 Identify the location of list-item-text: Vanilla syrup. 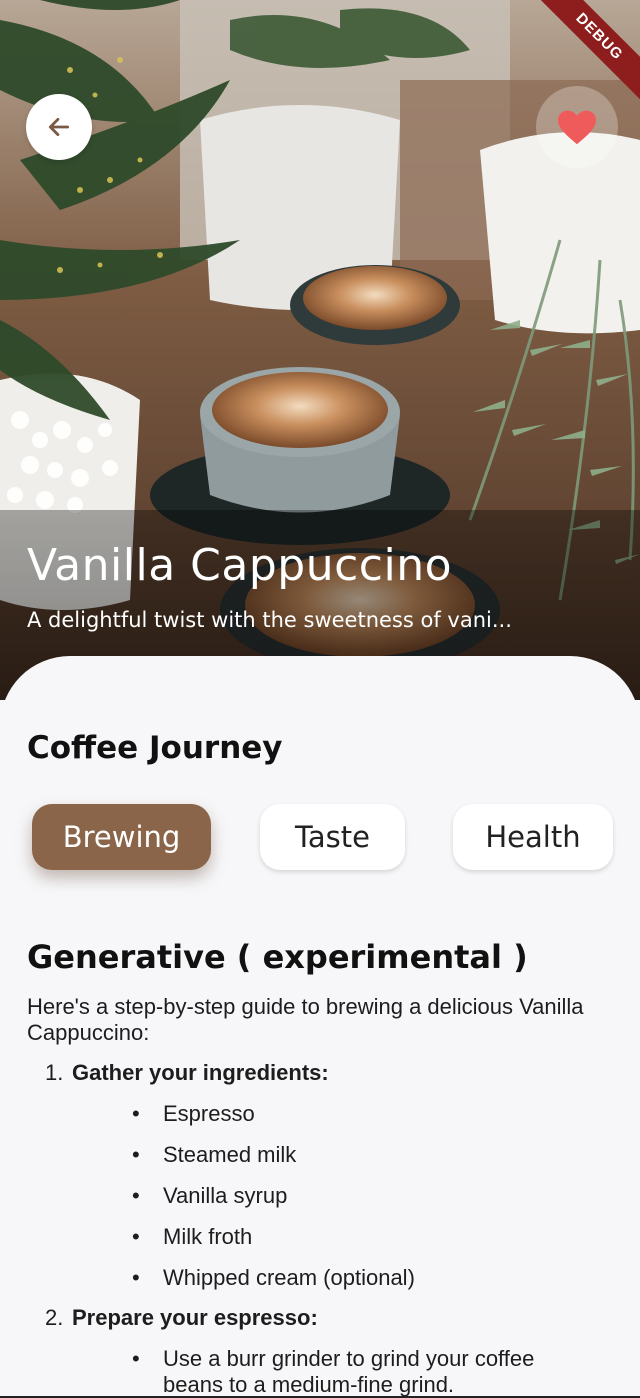
(225, 1195).